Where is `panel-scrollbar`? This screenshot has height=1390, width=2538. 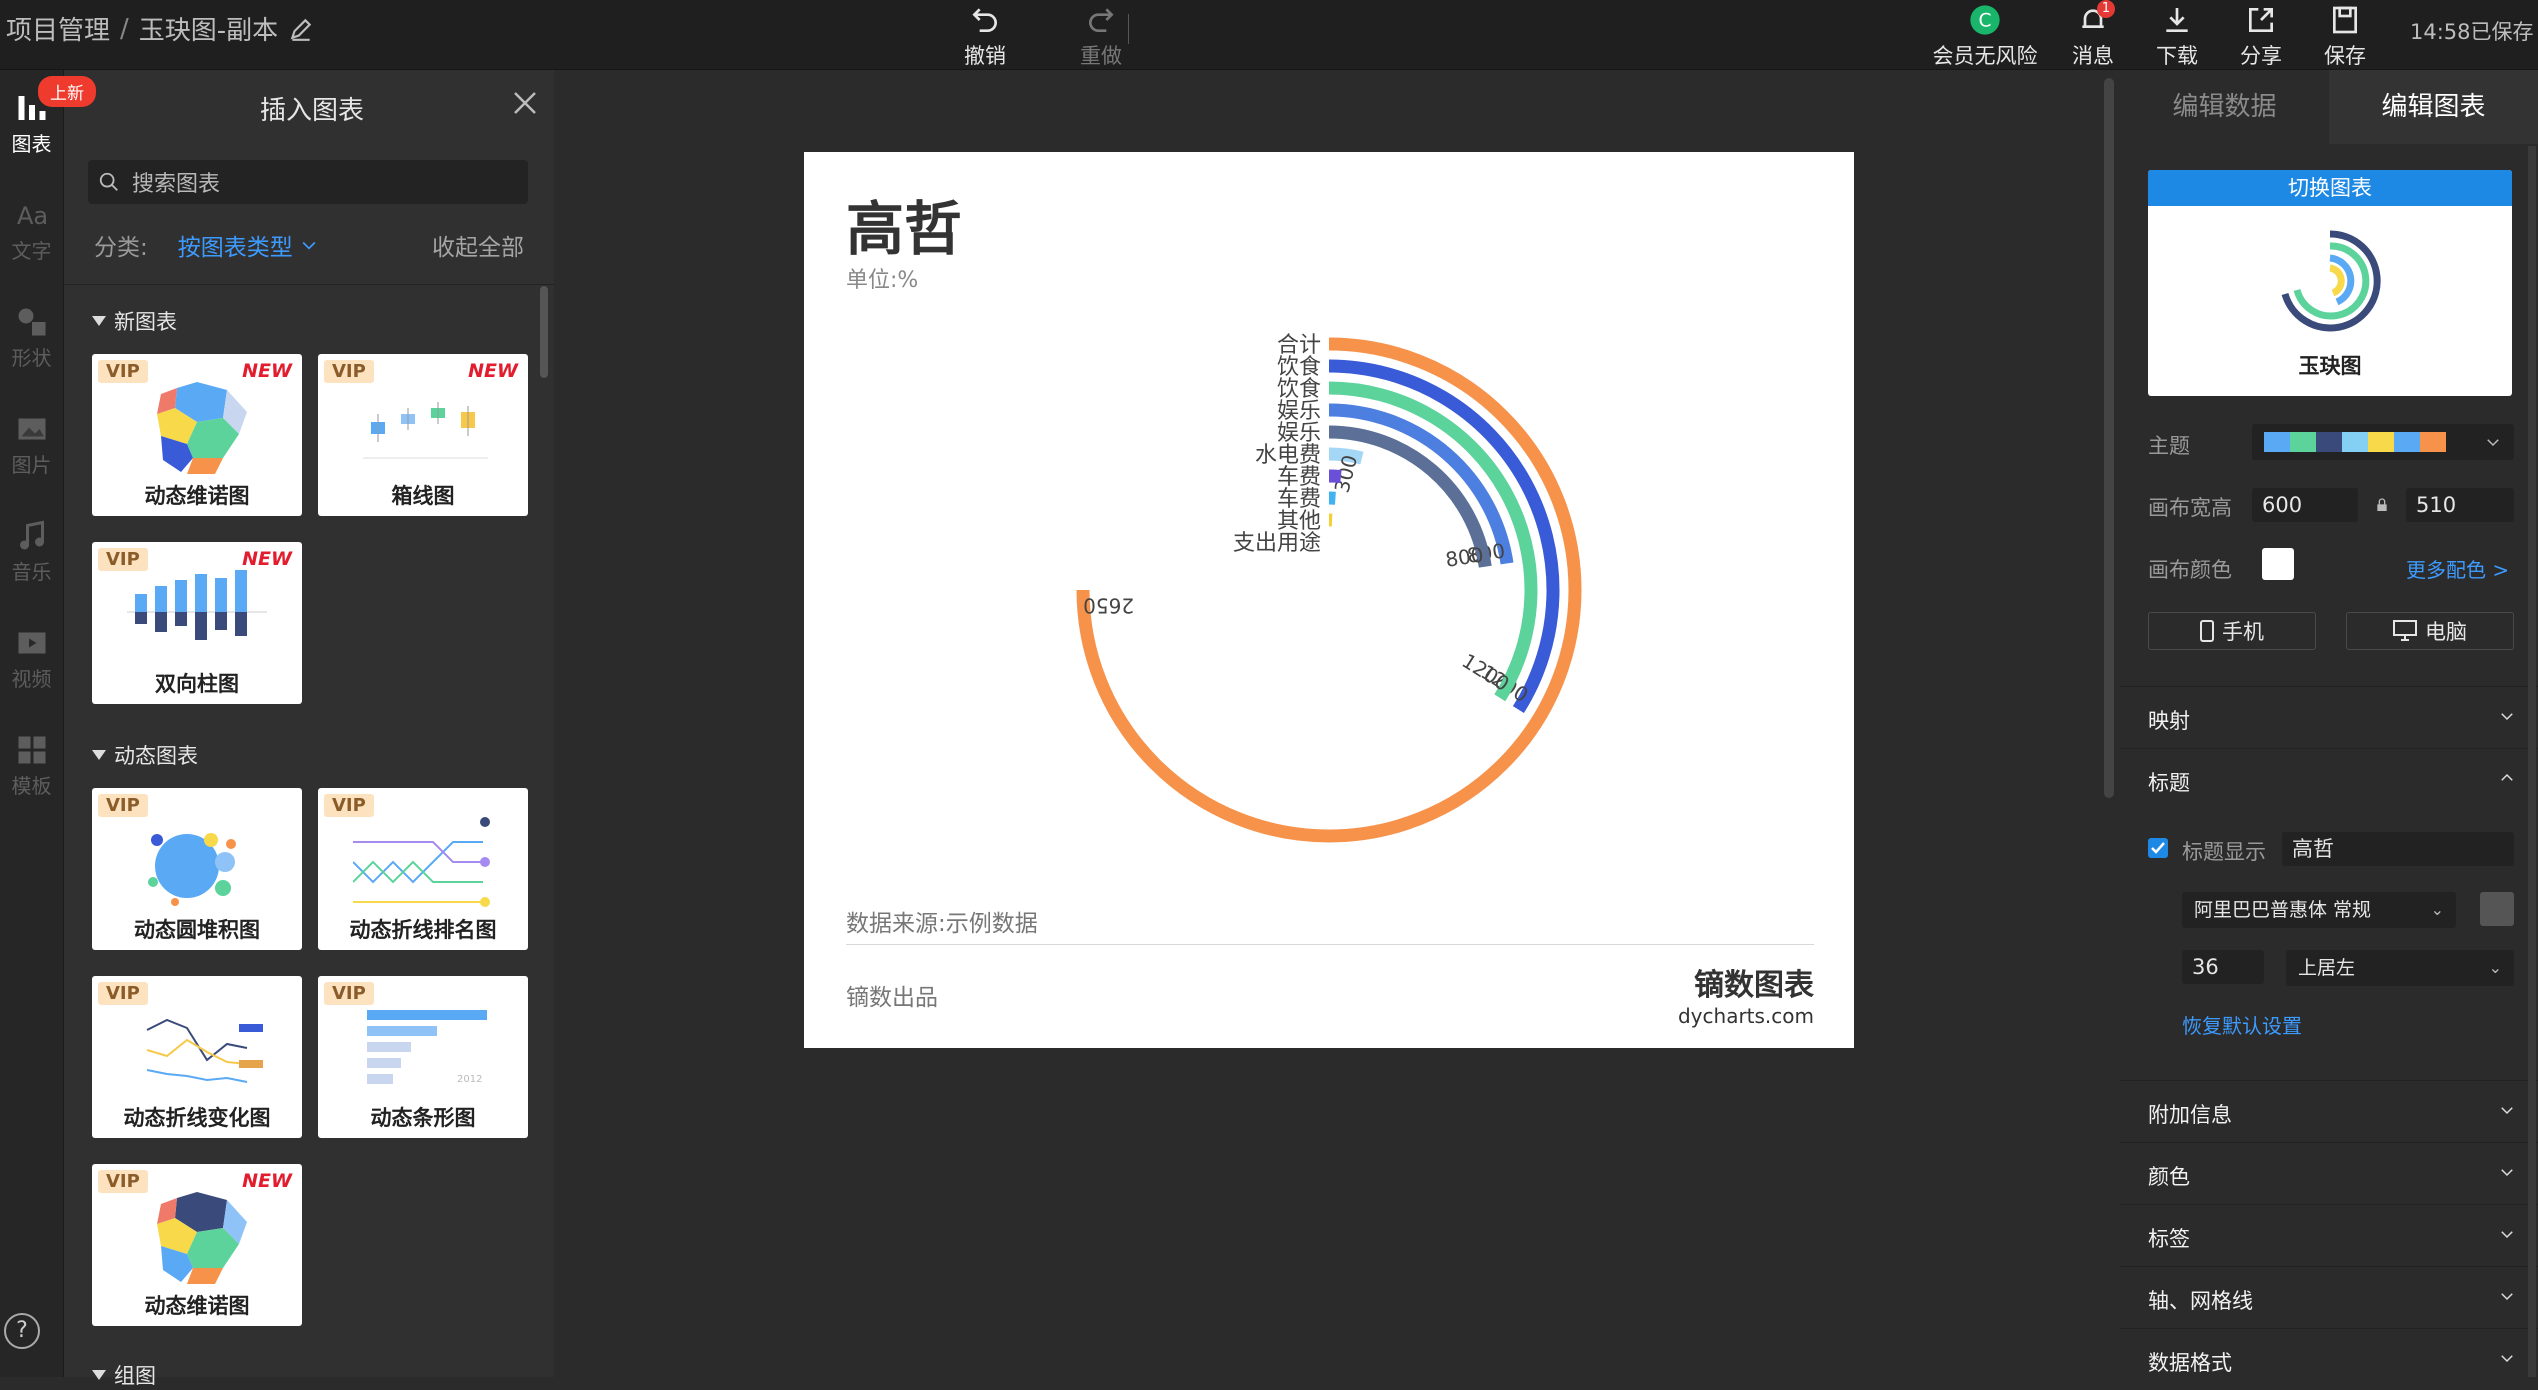 panel-scrollbar is located at coordinates (544, 332).